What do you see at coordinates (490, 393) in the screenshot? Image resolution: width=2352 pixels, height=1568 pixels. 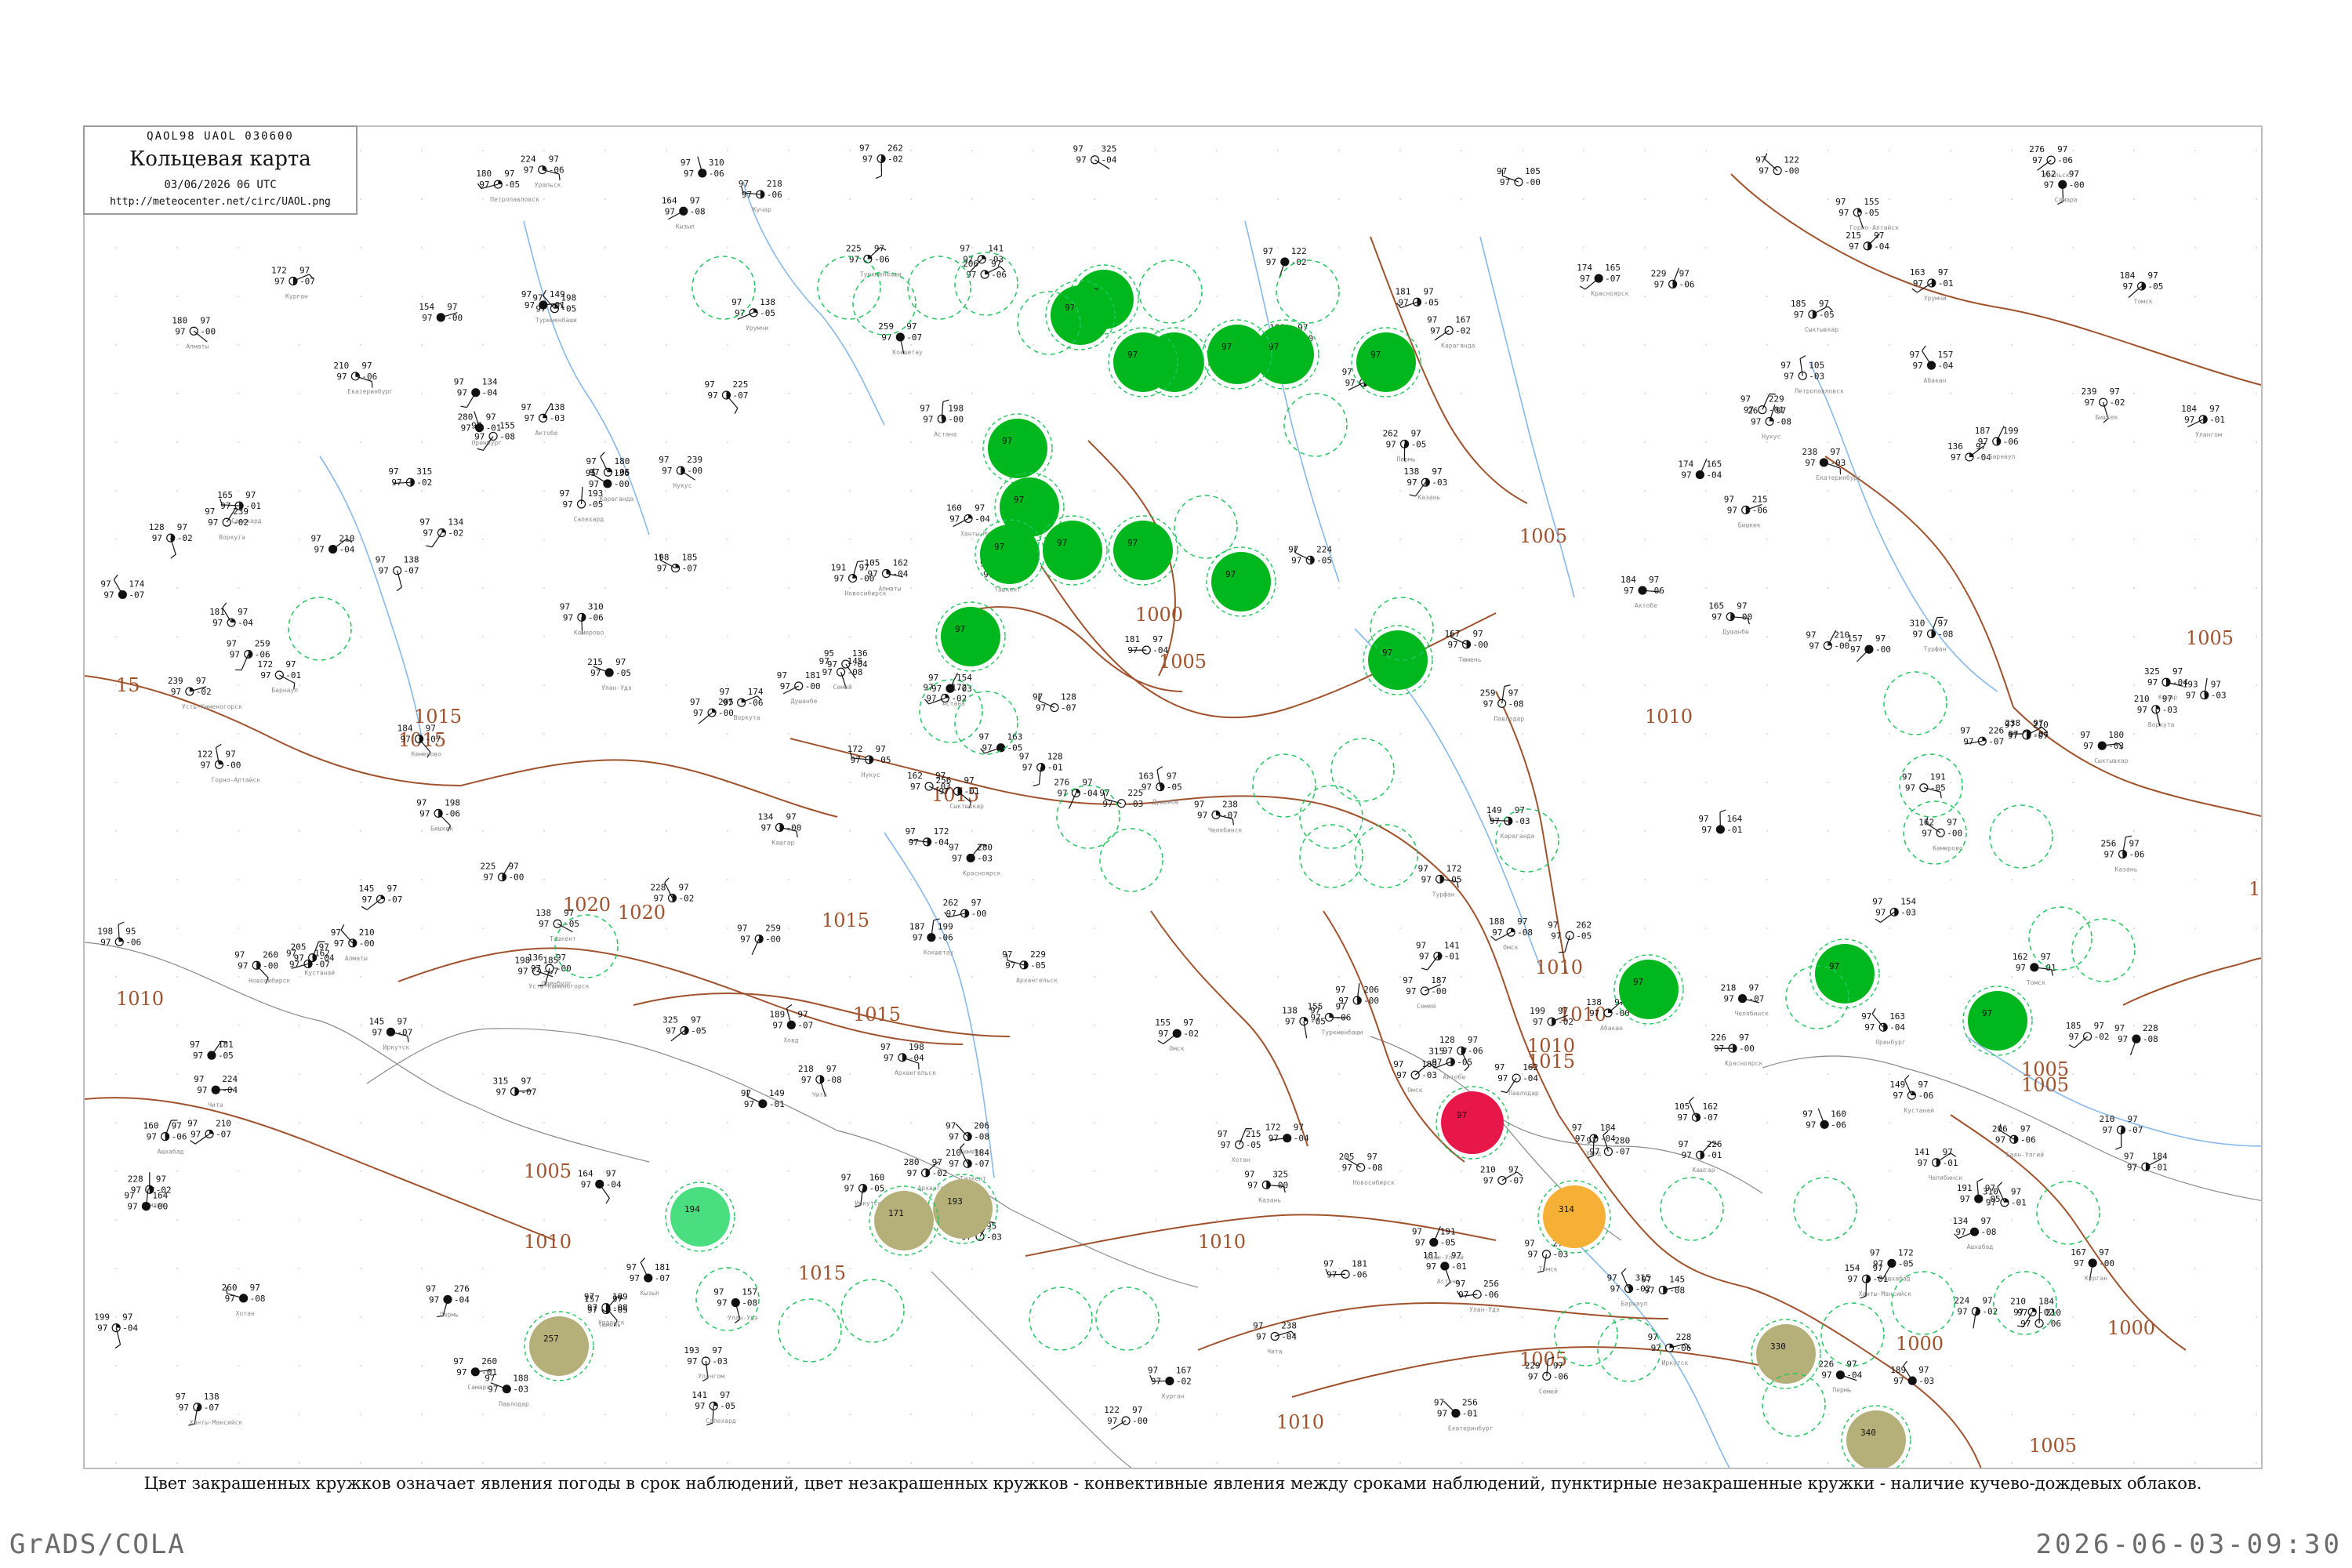 I see `station-value: -04` at bounding box center [490, 393].